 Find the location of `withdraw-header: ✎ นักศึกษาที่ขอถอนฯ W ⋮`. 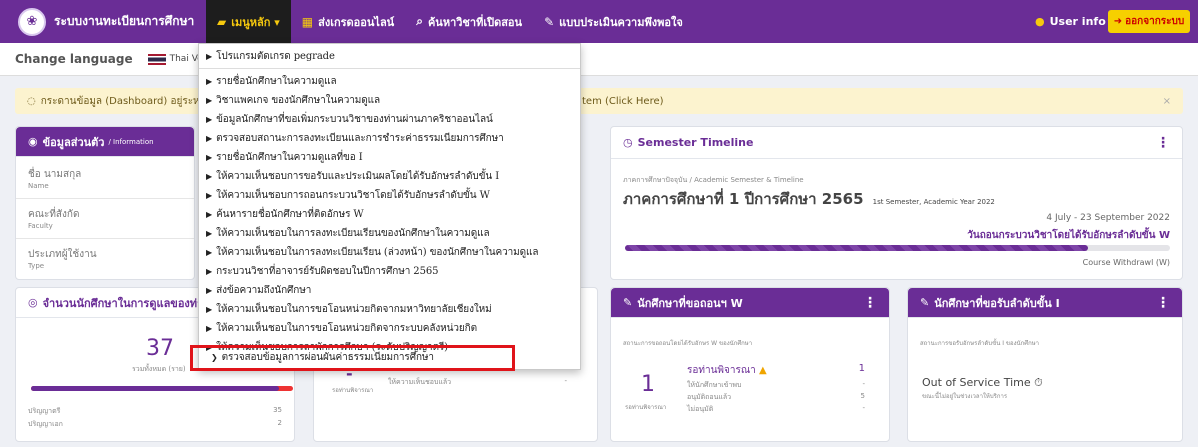

withdraw-header: ✎ นักศึกษาที่ขอถอนฯ W ⋮ is located at coordinates (750, 303).